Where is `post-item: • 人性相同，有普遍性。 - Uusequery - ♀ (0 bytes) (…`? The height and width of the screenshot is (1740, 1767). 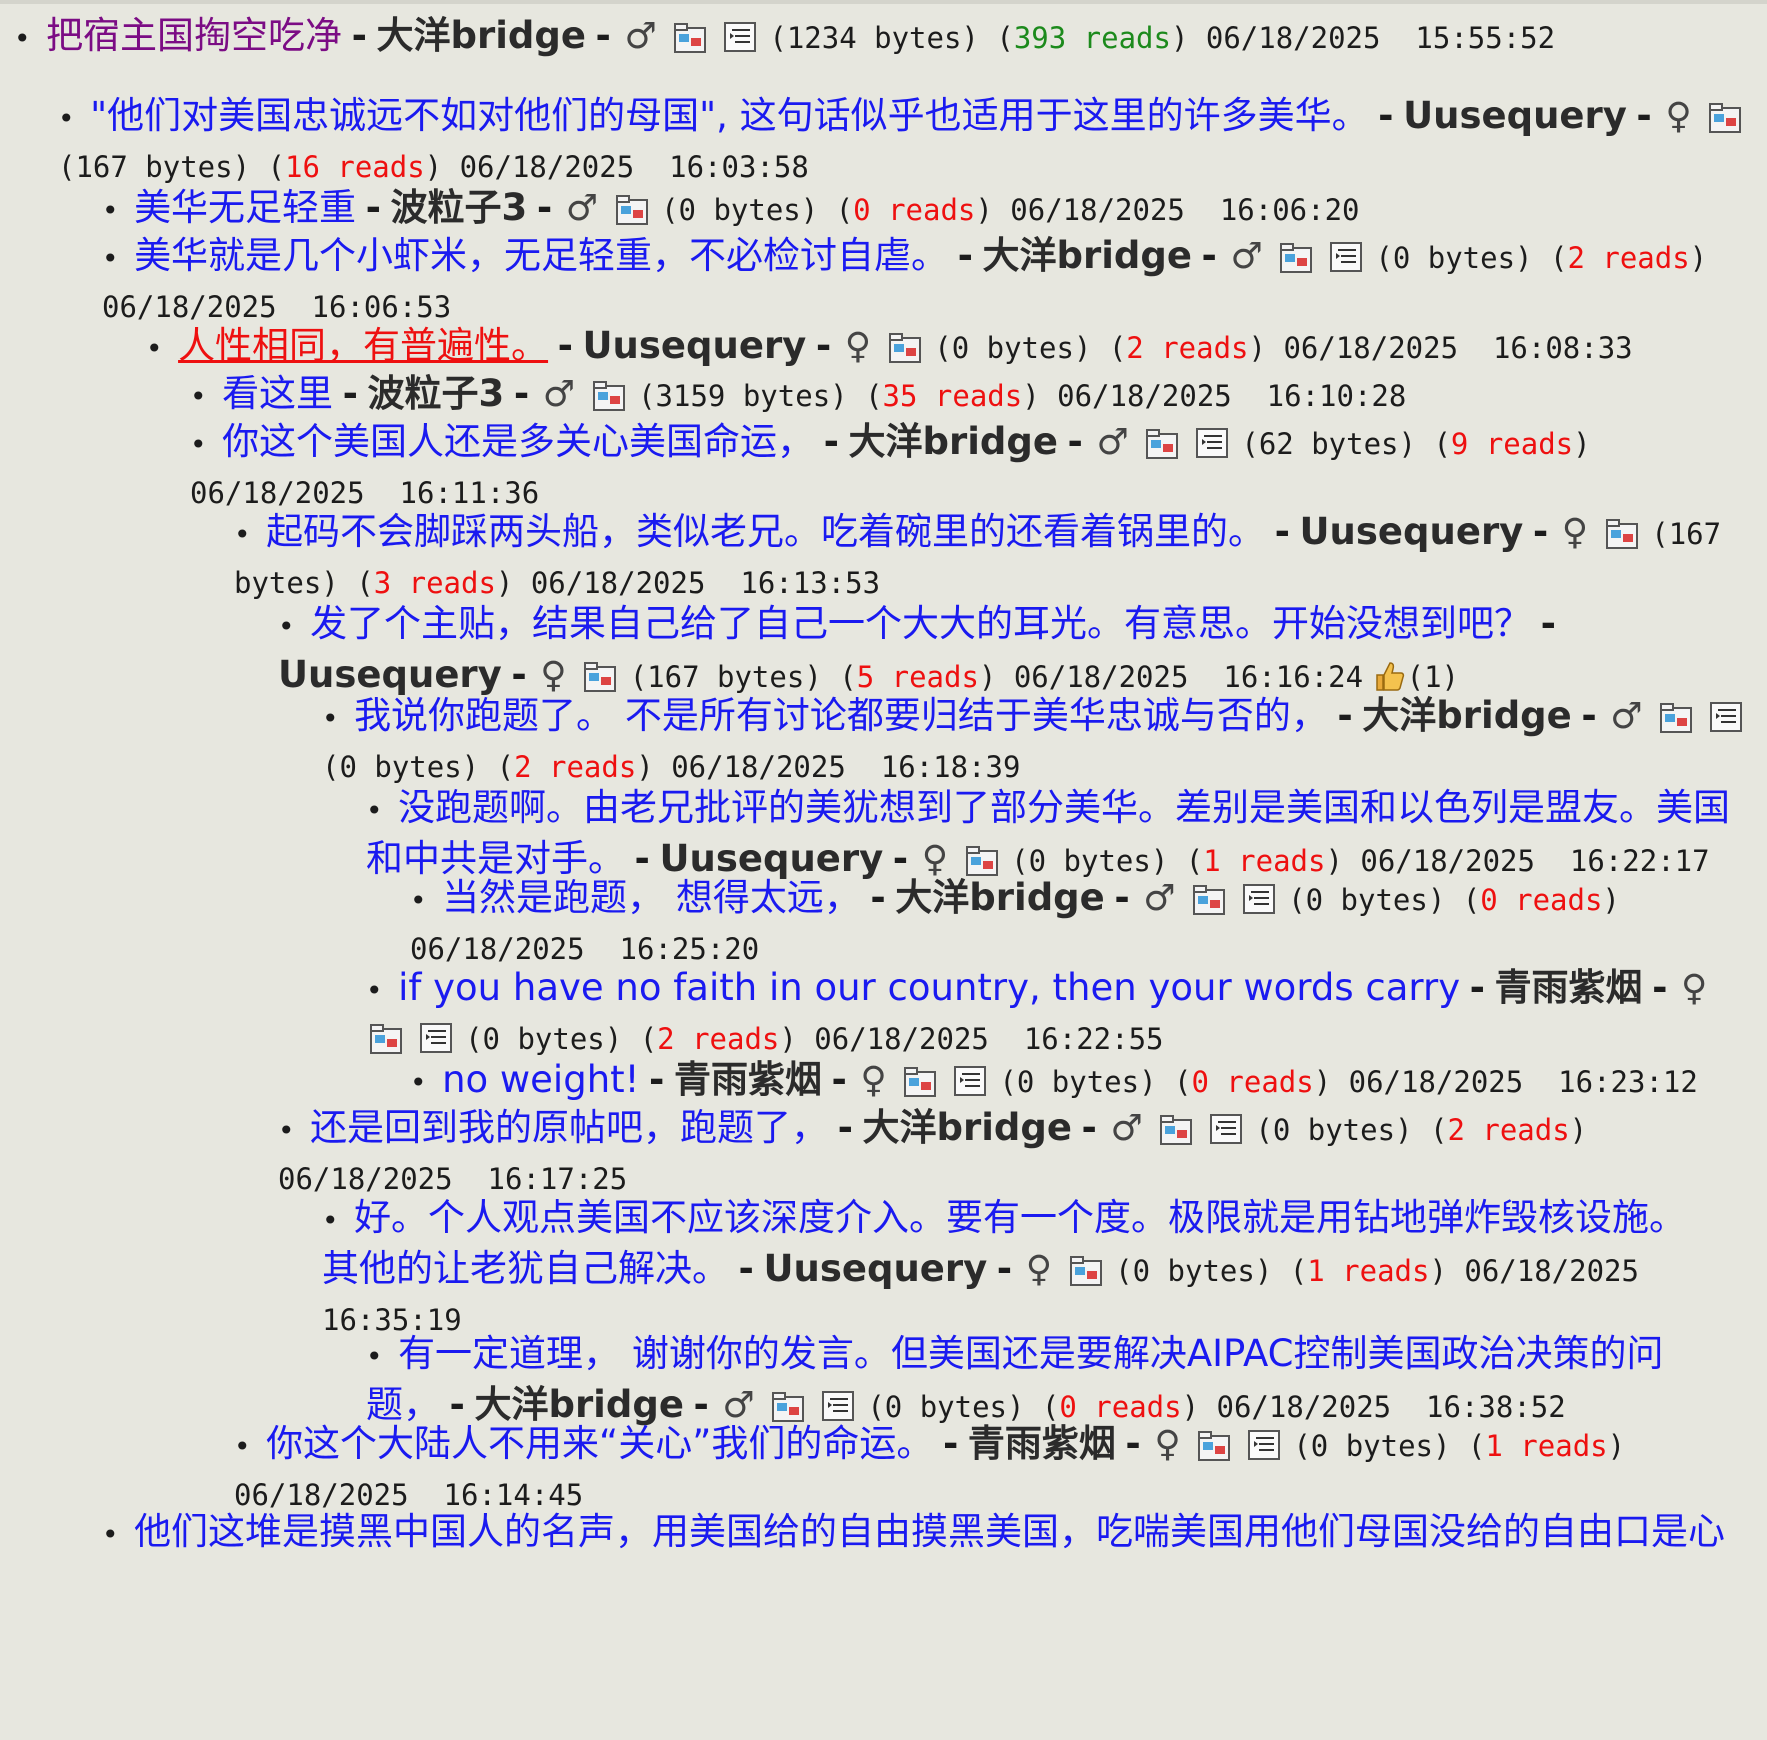
post-item: • 人性相同，有普遍性。 - Uusequery - ♀ (0 bytes) (… is located at coordinates (951, 347).